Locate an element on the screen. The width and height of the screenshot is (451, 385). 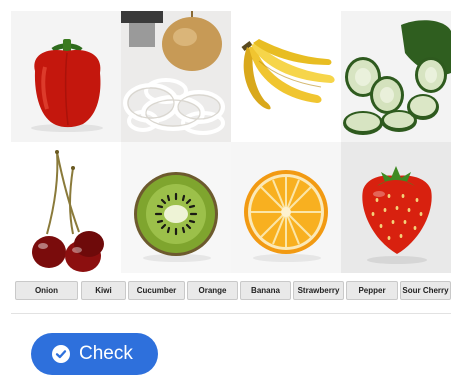
cucumber-image is located at coordinates (396, 76).